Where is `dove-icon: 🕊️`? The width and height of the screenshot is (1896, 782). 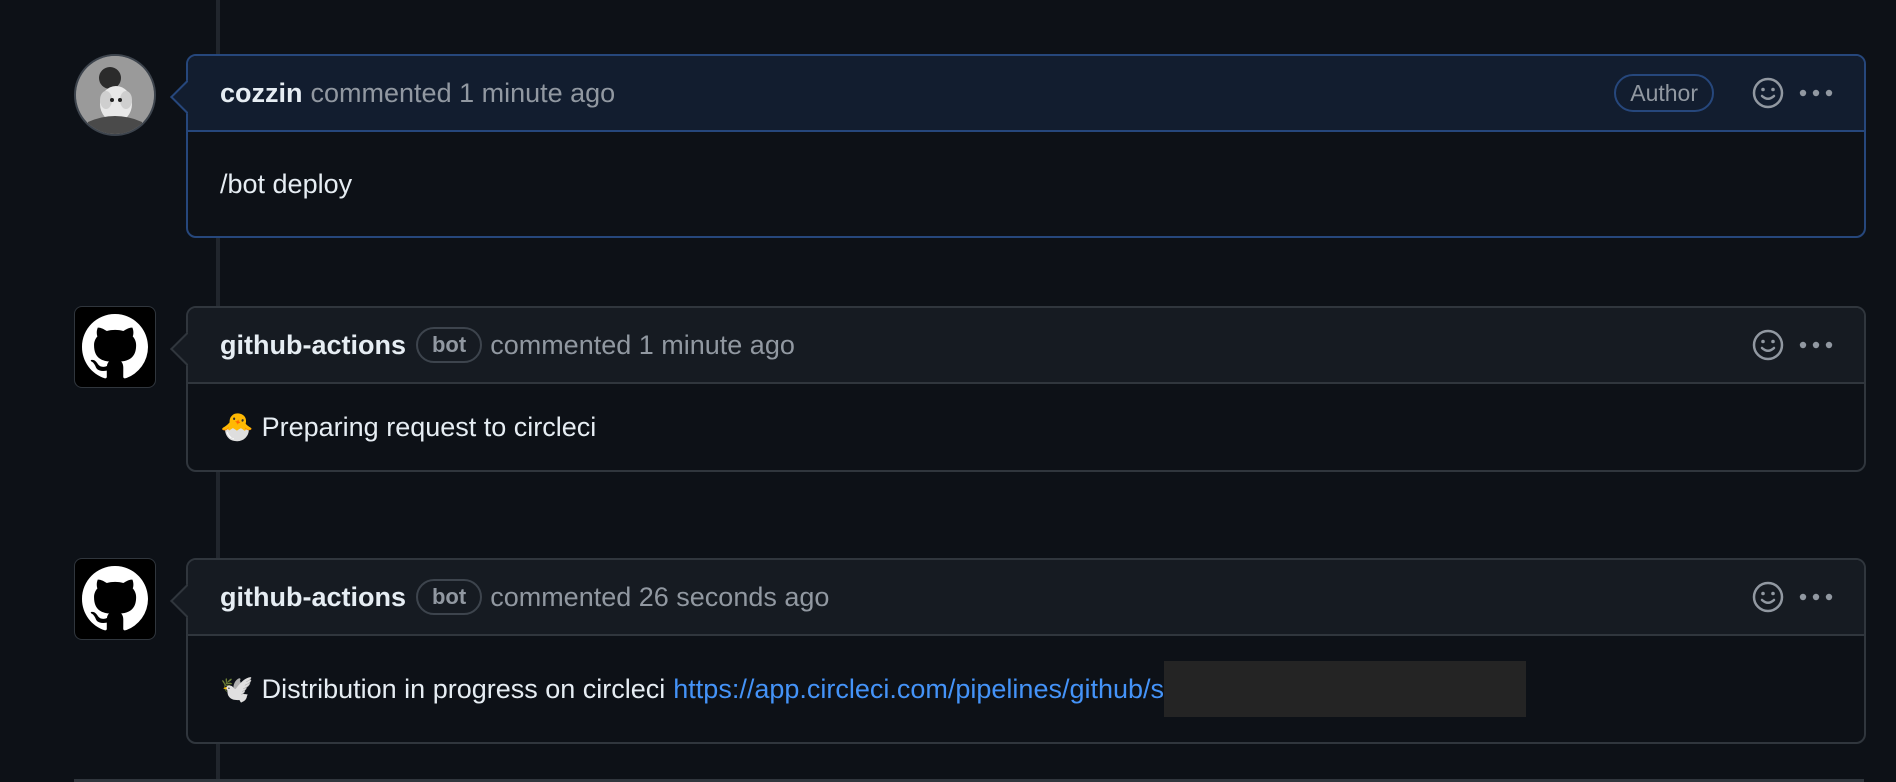
dove-icon: 🕊️ is located at coordinates (237, 689).